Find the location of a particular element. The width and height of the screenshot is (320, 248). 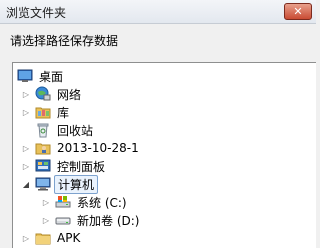

close-button: ✕ is located at coordinates (298, 11).